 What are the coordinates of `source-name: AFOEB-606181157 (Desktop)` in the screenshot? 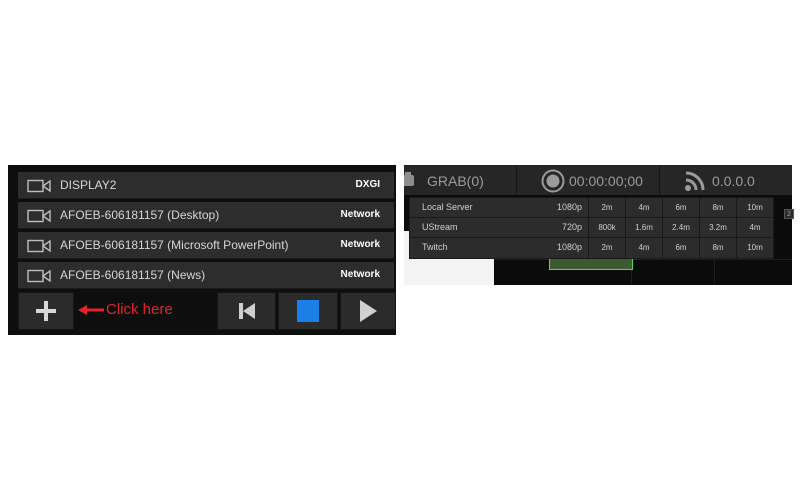 It's located at (140, 215).